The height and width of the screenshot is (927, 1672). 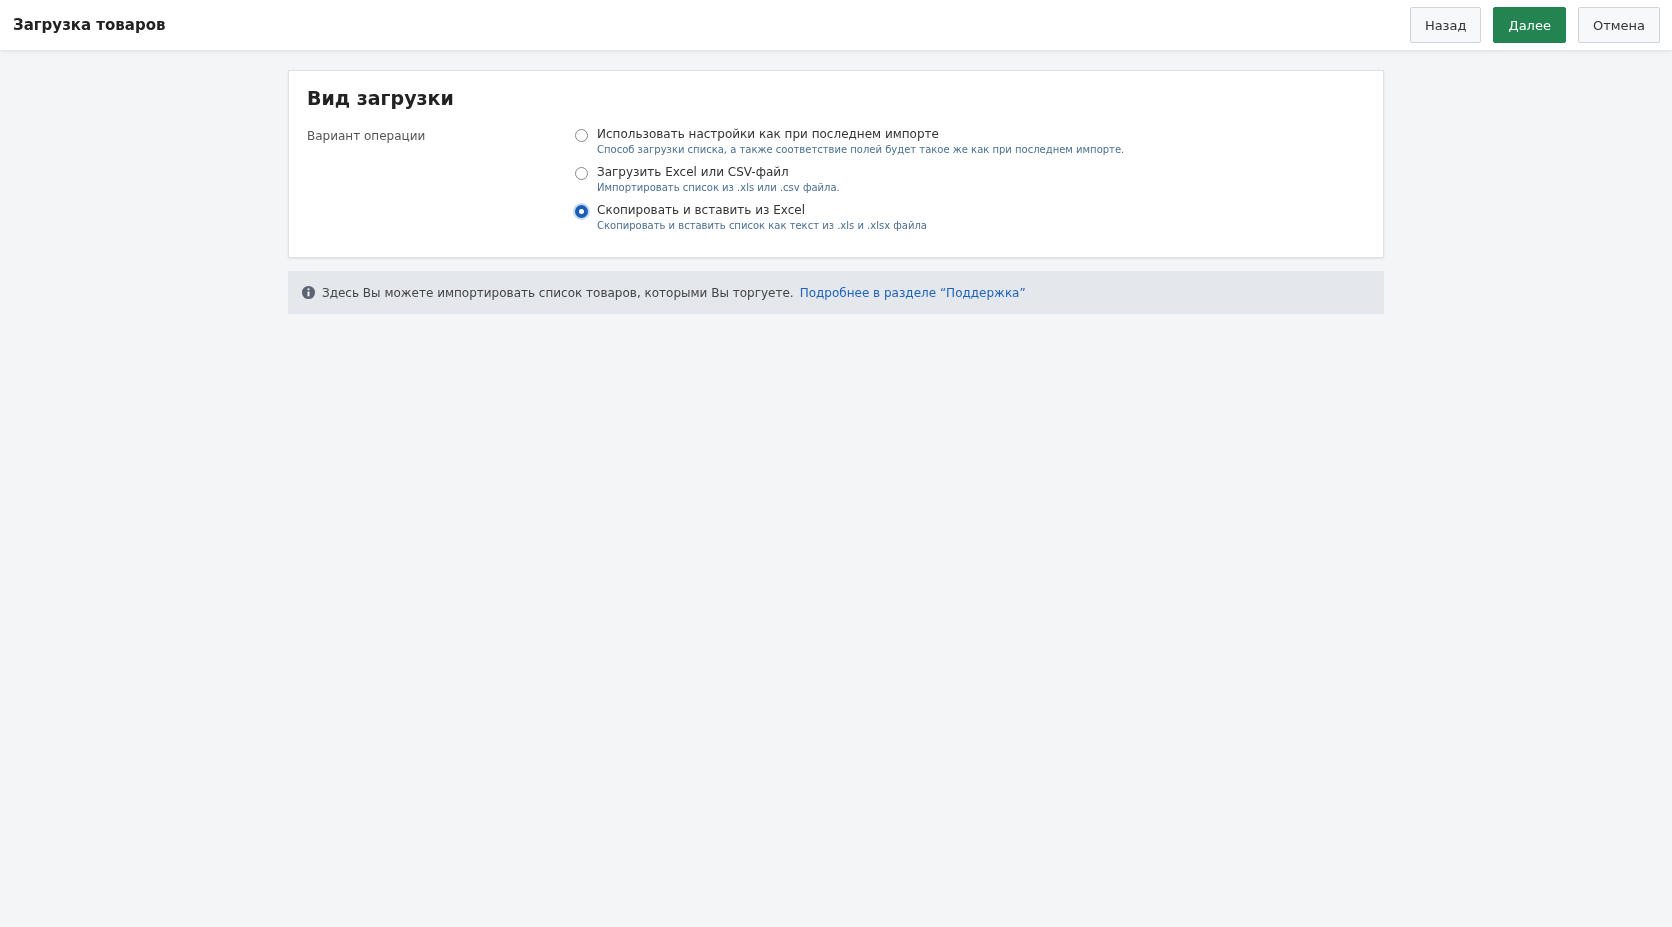 What do you see at coordinates (381, 98) in the screenshot?
I see `card-title: Вид загрузки` at bounding box center [381, 98].